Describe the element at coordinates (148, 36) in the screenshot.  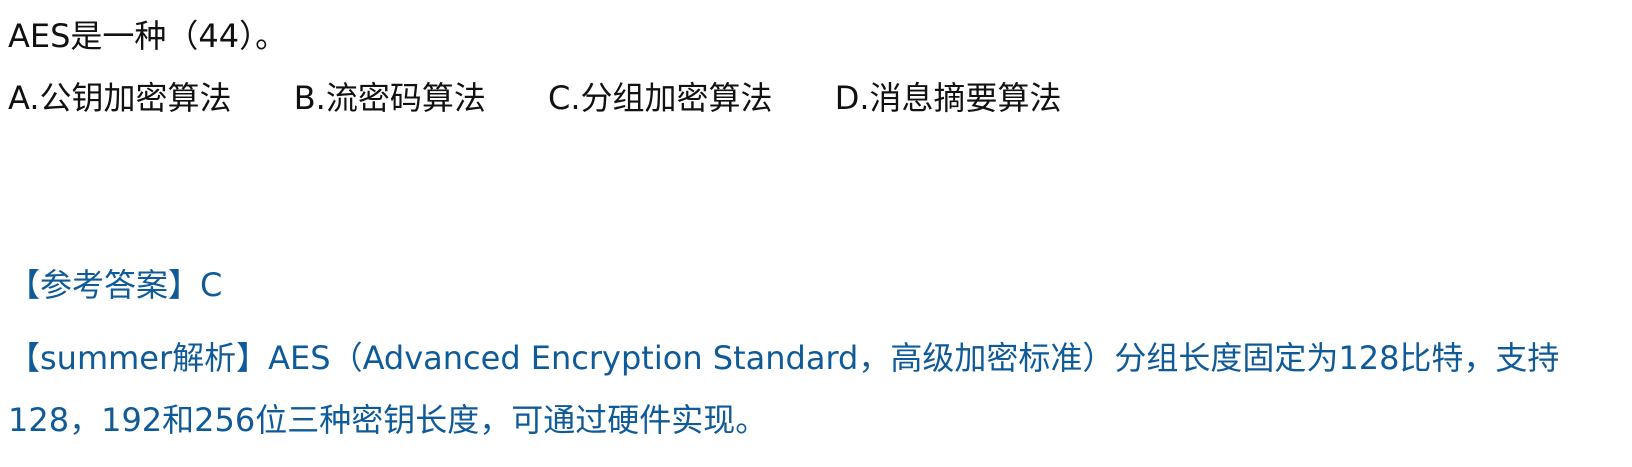
I see `question-text: AES是一种（44）。` at that location.